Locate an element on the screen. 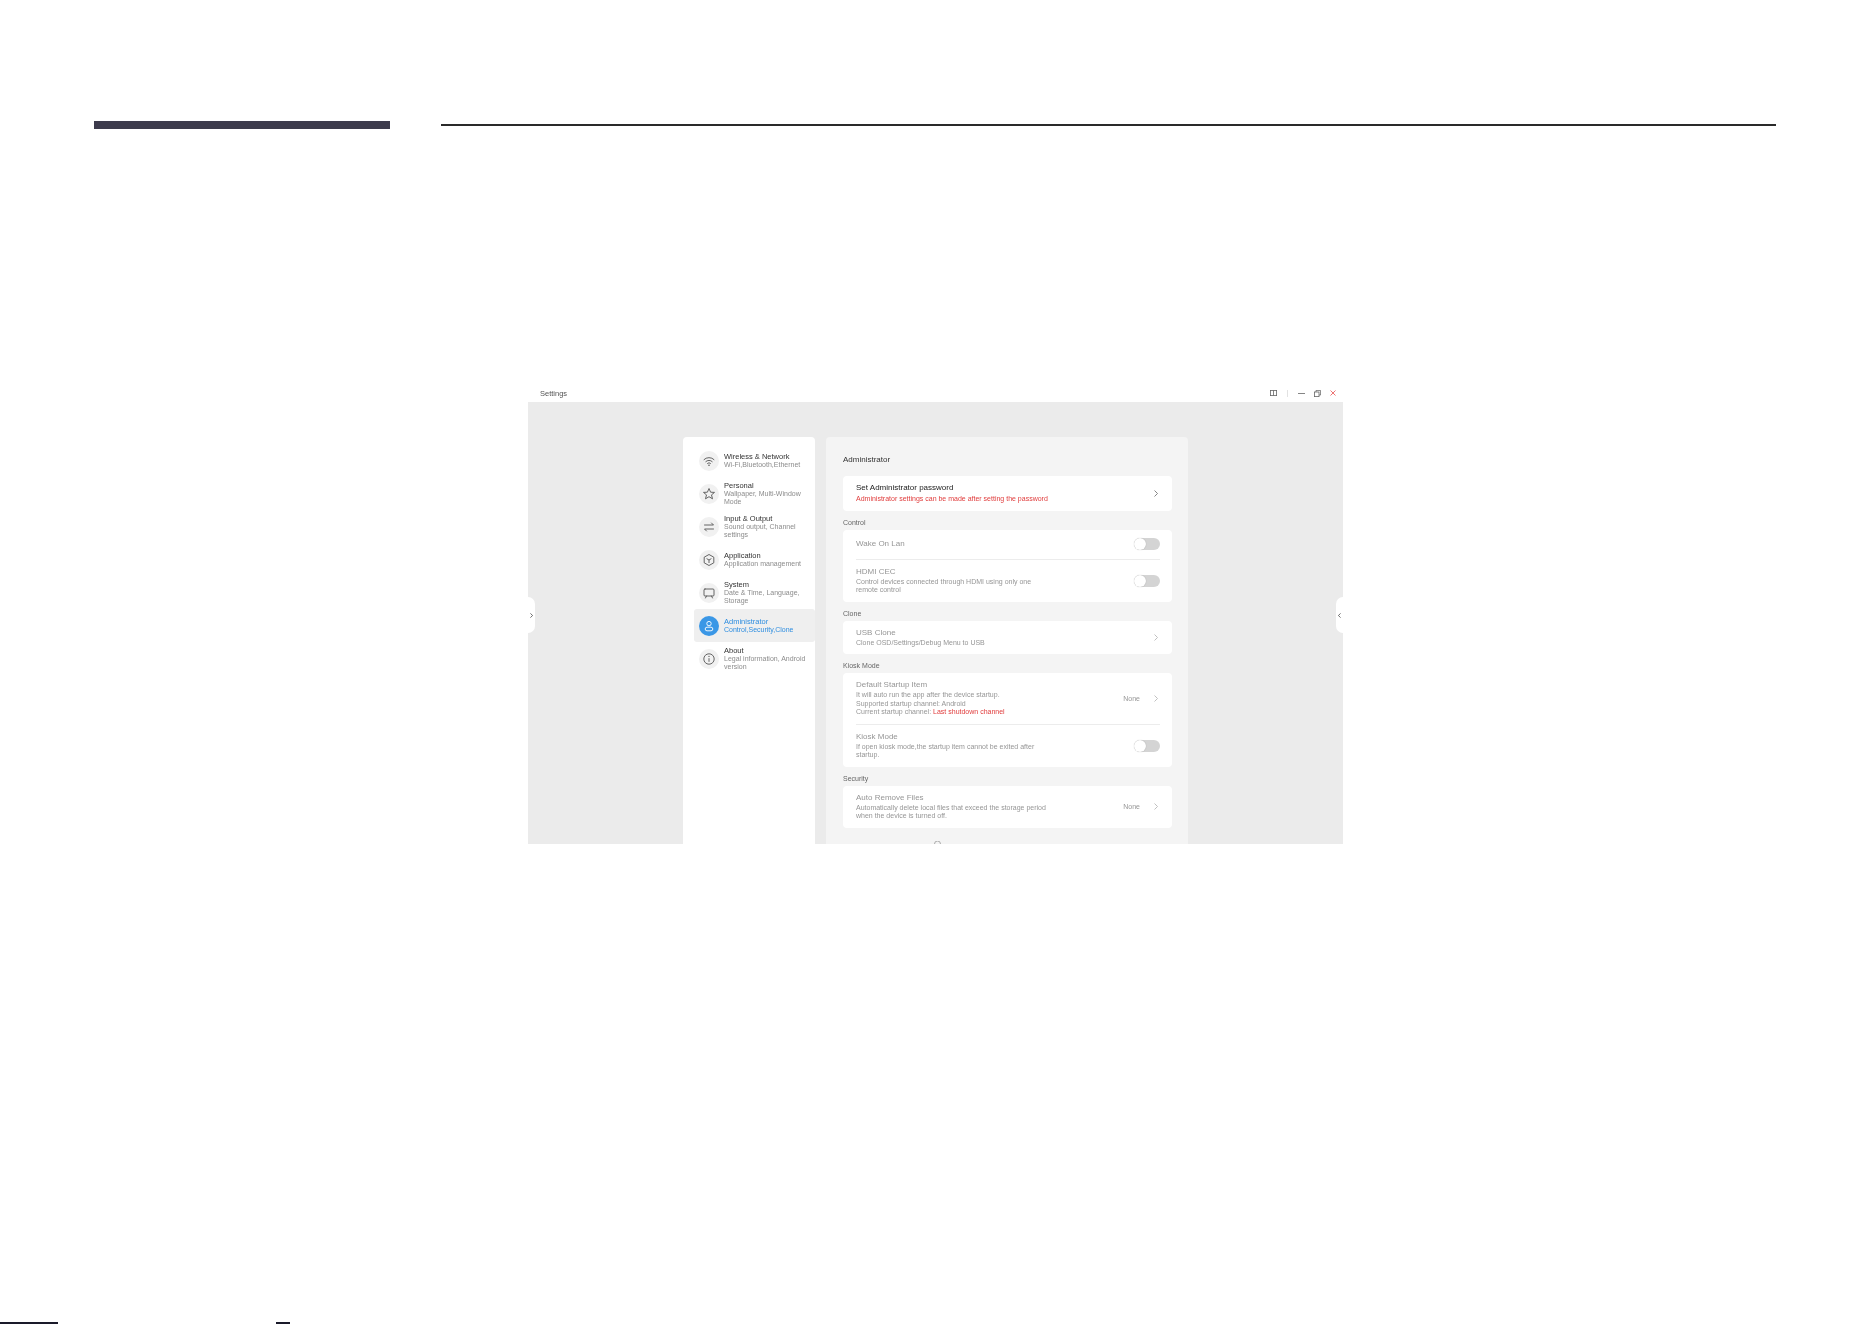 This screenshot has width=1872, height=1324. scroll-indicator-icon is located at coordinates (937, 842).